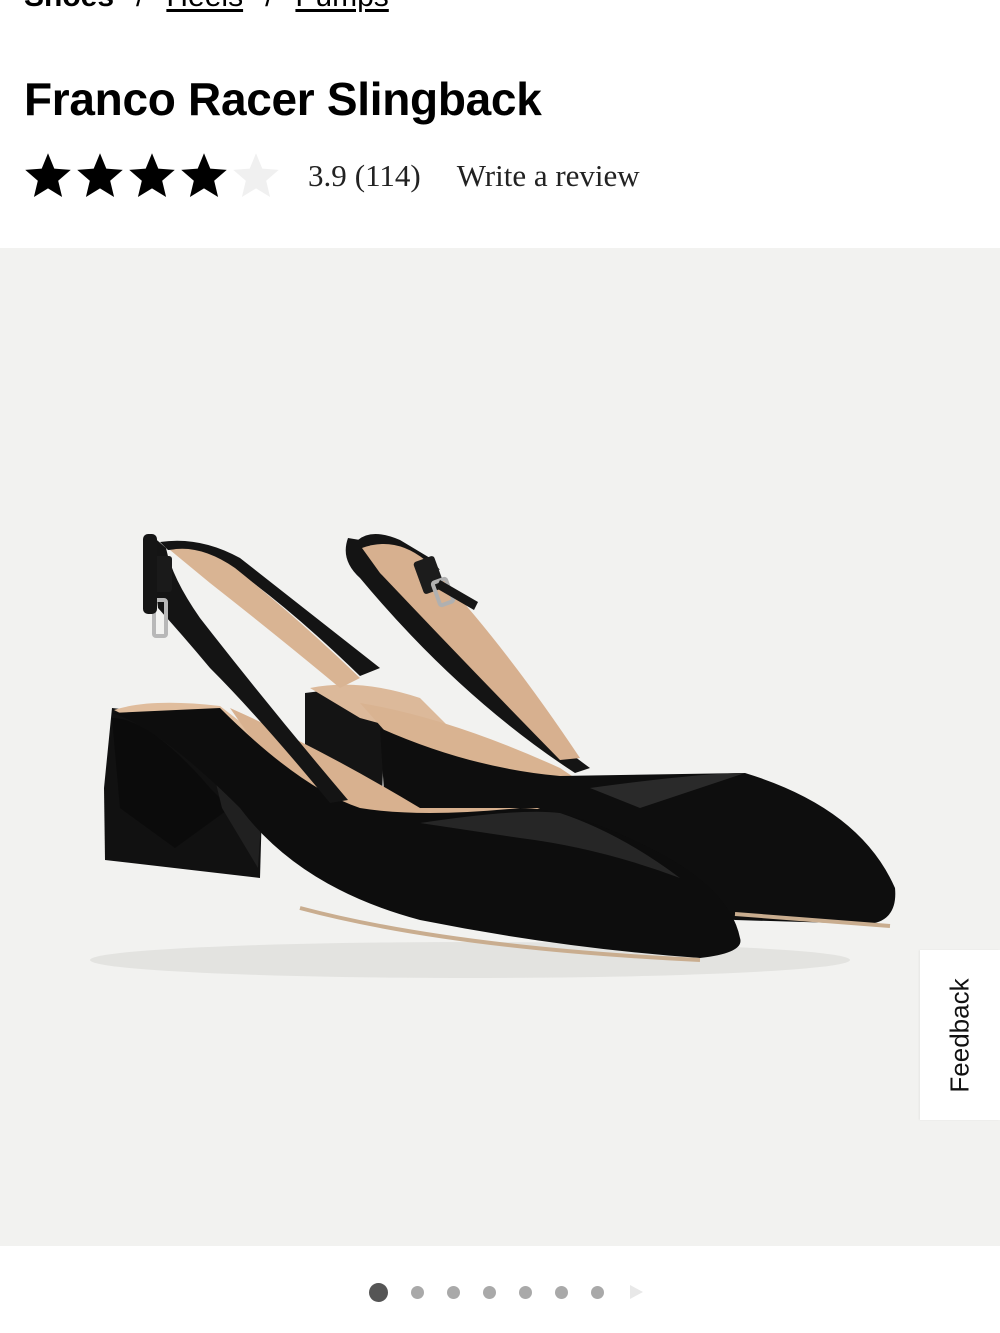 The image size is (1000, 1333). I want to click on rating-count: (114), so click(388, 176).